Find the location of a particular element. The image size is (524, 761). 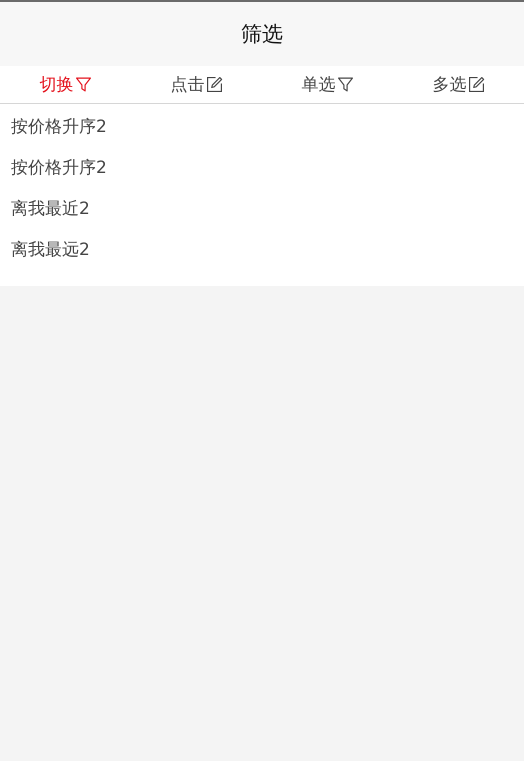

filter-tab: 多选 is located at coordinates (458, 84).